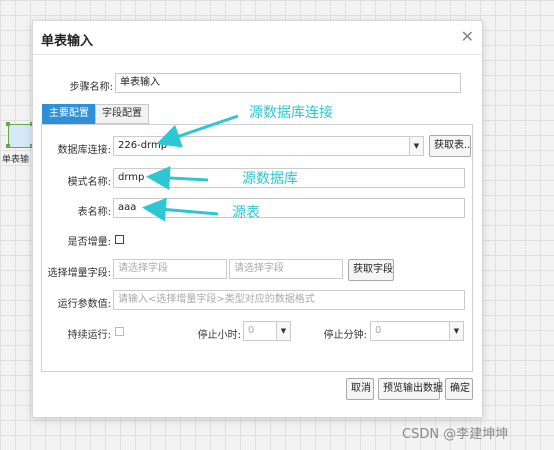 The image size is (554, 450). Describe the element at coordinates (268, 146) in the screenshot. I see `db-connection-select: 226-drmp ▼` at that location.